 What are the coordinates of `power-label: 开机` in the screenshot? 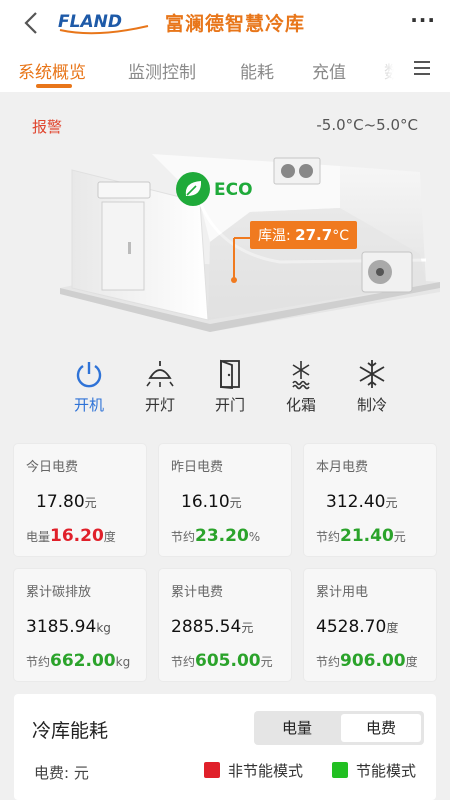 It's located at (88, 405).